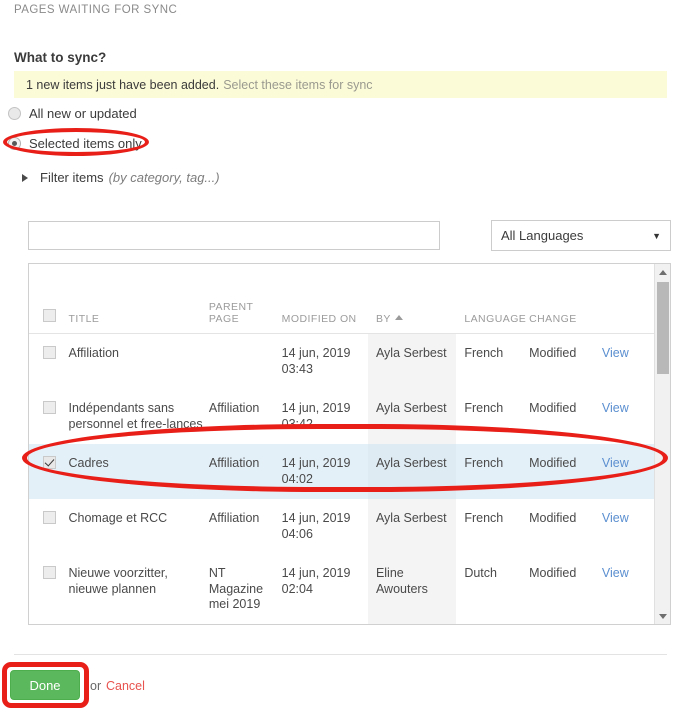 Image resolution: width=681 pixels, height=712 pixels. What do you see at coordinates (234, 235) in the screenshot?
I see `search-input` at bounding box center [234, 235].